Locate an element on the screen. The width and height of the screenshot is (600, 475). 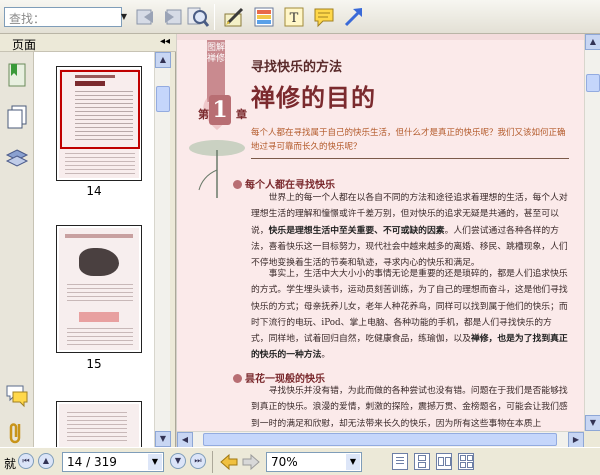
prev-match-icon is located at coordinates (146, 17).